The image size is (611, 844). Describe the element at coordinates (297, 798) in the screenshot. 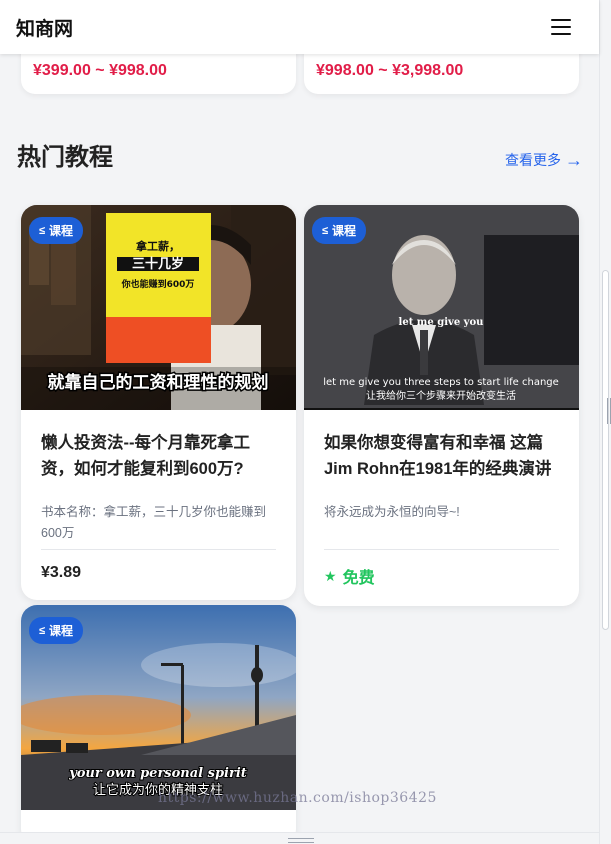

I see `watermark-text: https://www.huzhan.com/ishop36425` at that location.